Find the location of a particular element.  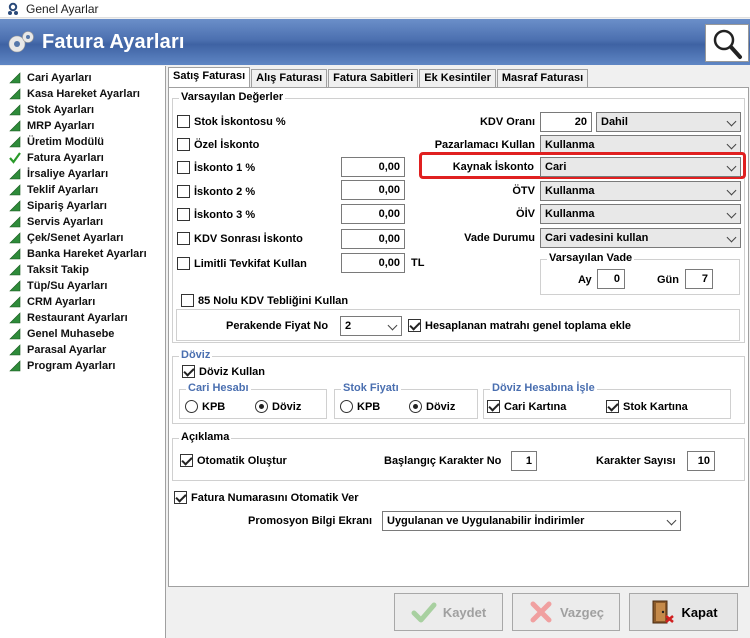

sidebar-item: Fatura Ayarları is located at coordinates (82, 158).